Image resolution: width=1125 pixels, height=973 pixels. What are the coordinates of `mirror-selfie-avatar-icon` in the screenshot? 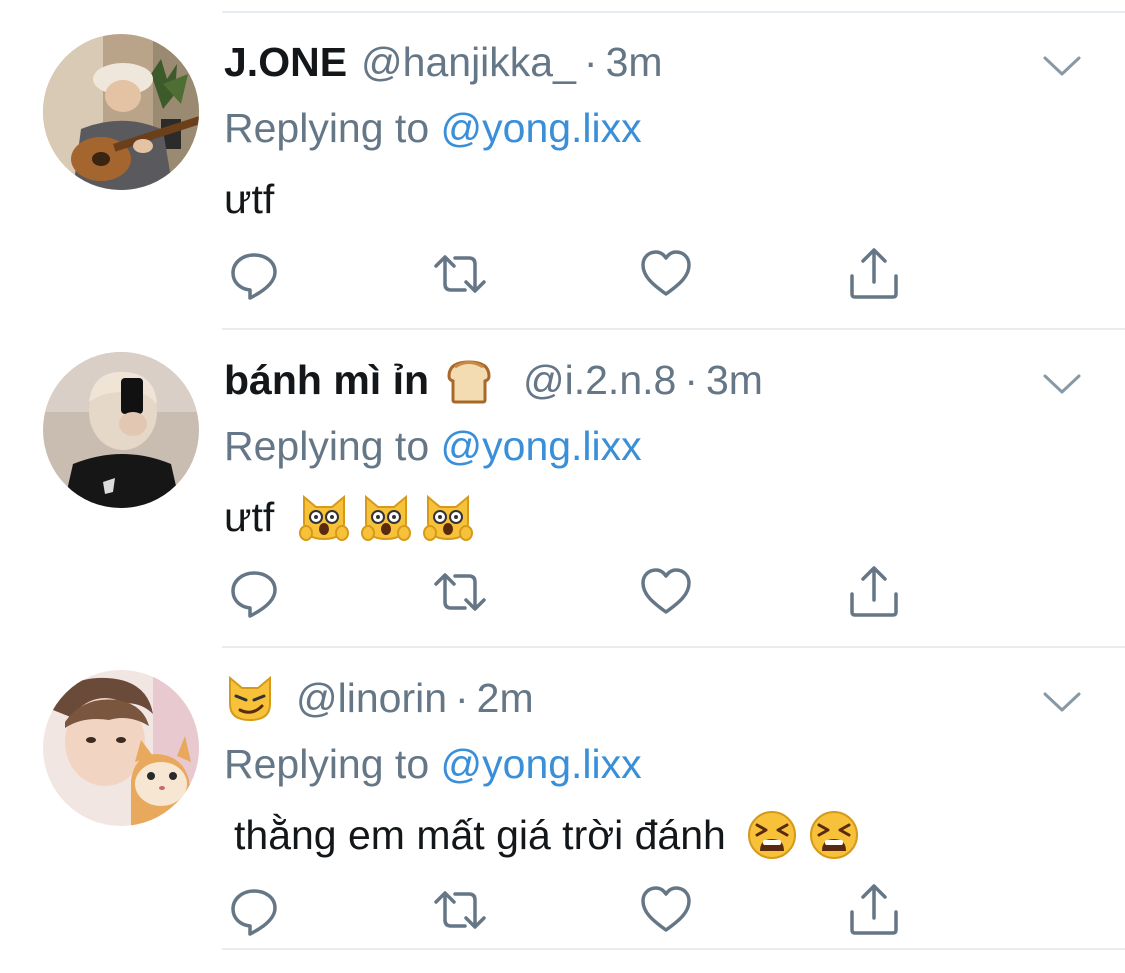 It's located at (121, 430).